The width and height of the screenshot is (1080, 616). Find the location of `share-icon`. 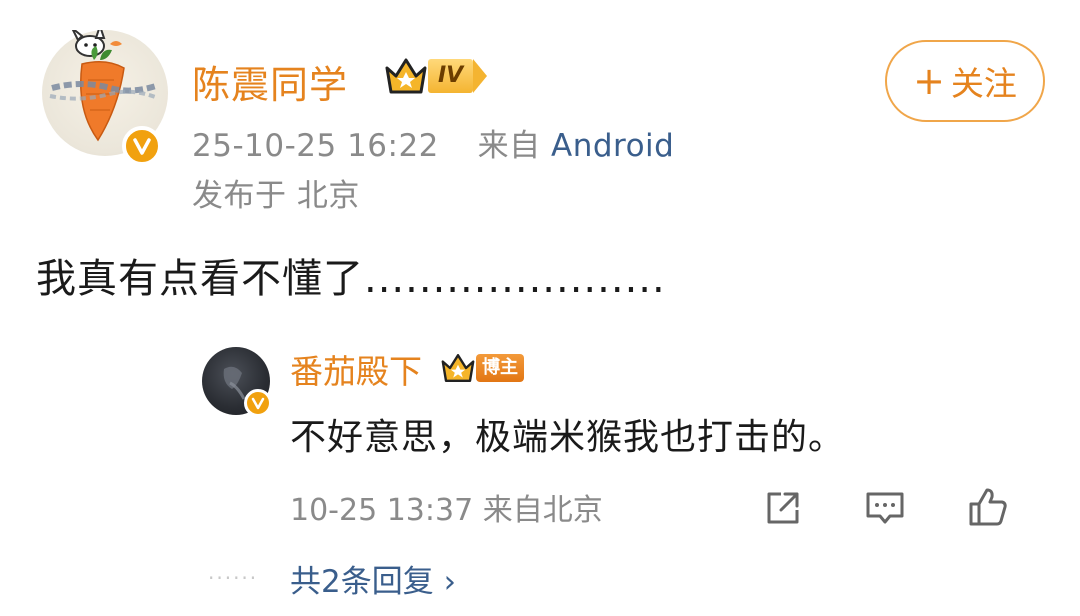

share-icon is located at coordinates (783, 508).